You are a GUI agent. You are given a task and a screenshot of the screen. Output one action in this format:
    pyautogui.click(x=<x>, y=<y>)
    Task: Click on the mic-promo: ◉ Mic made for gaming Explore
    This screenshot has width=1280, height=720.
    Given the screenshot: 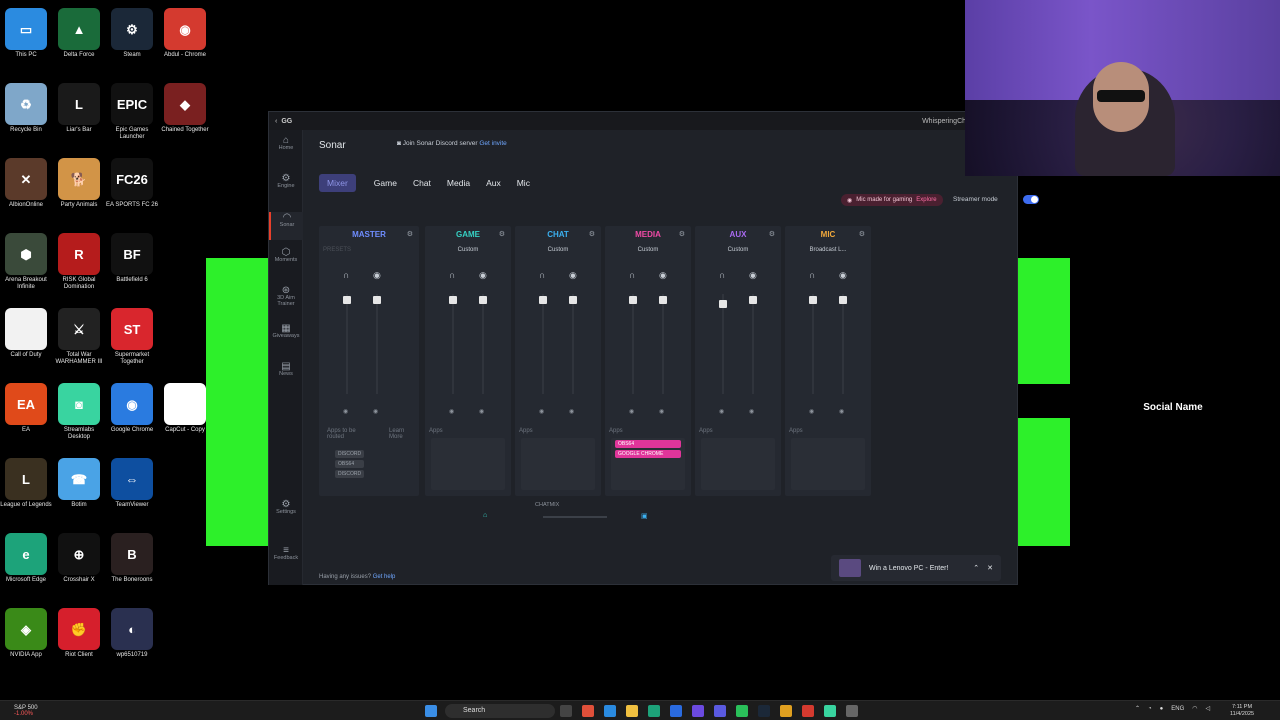 What is the action you would take?
    pyautogui.click(x=892, y=200)
    